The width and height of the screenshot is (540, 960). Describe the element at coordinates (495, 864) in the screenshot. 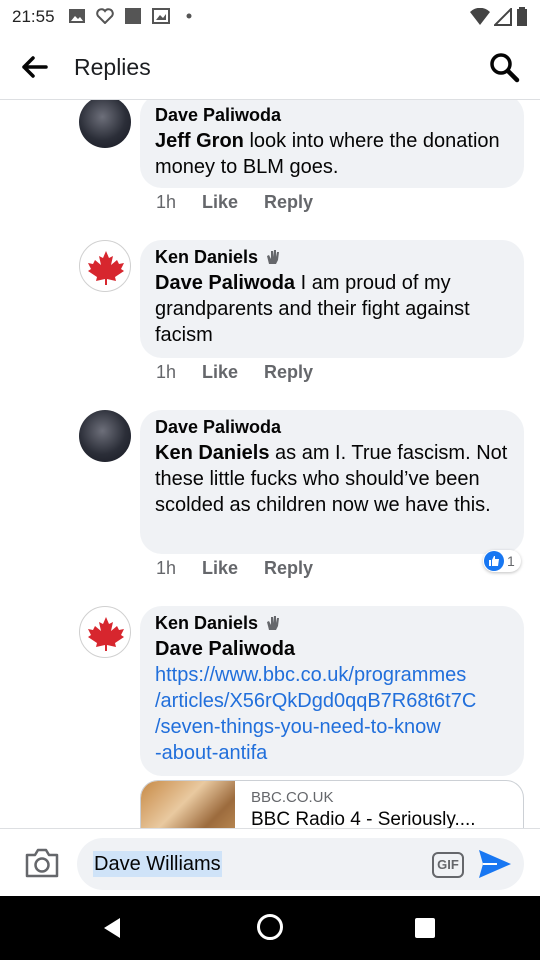

I see `send-icon` at that location.